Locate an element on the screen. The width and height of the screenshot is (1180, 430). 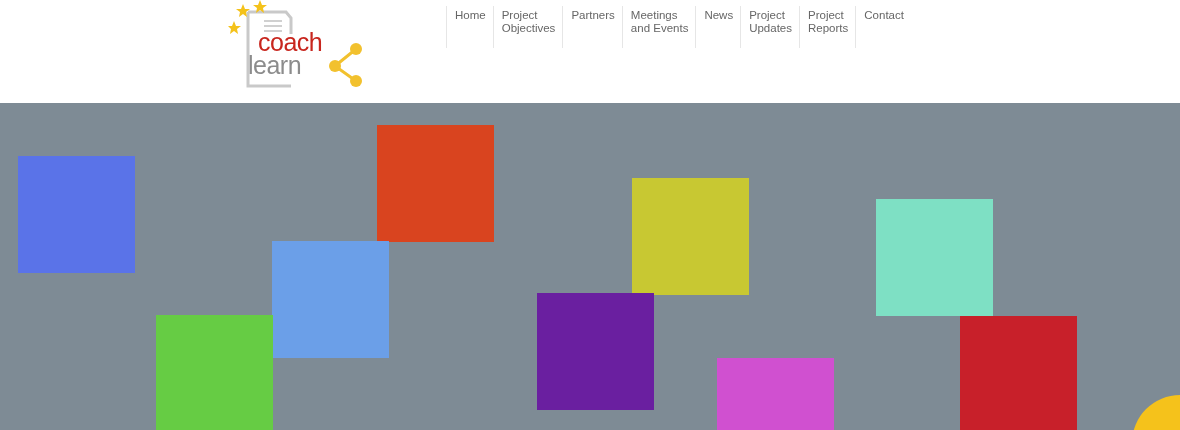
nav-link: Home is located at coordinates (469, 27).